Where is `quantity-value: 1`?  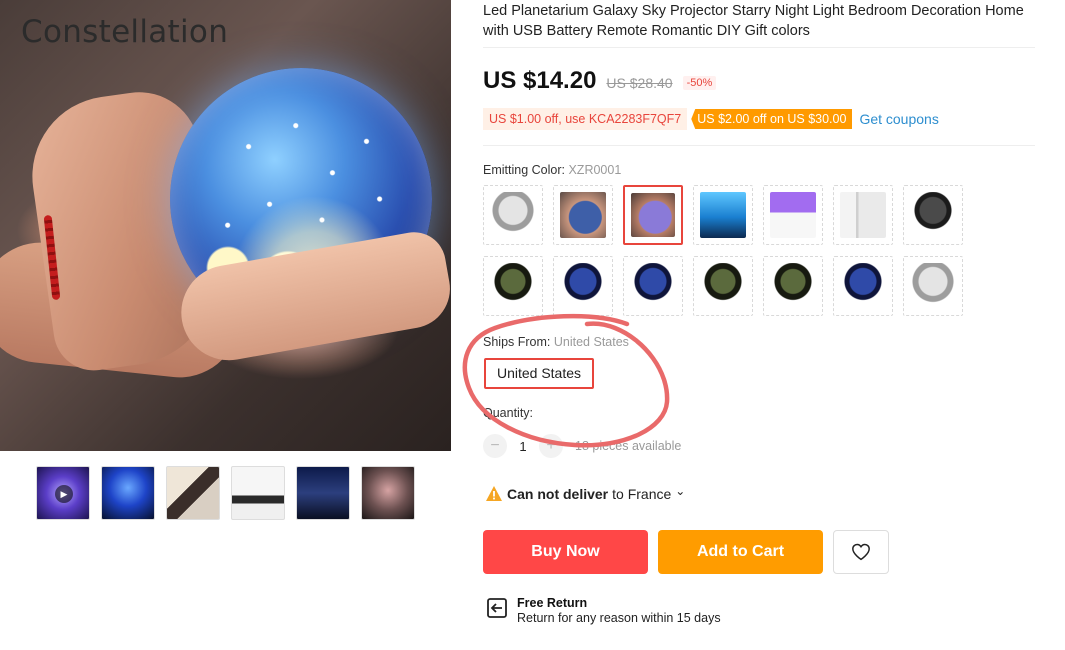
quantity-value: 1 is located at coordinates (523, 446).